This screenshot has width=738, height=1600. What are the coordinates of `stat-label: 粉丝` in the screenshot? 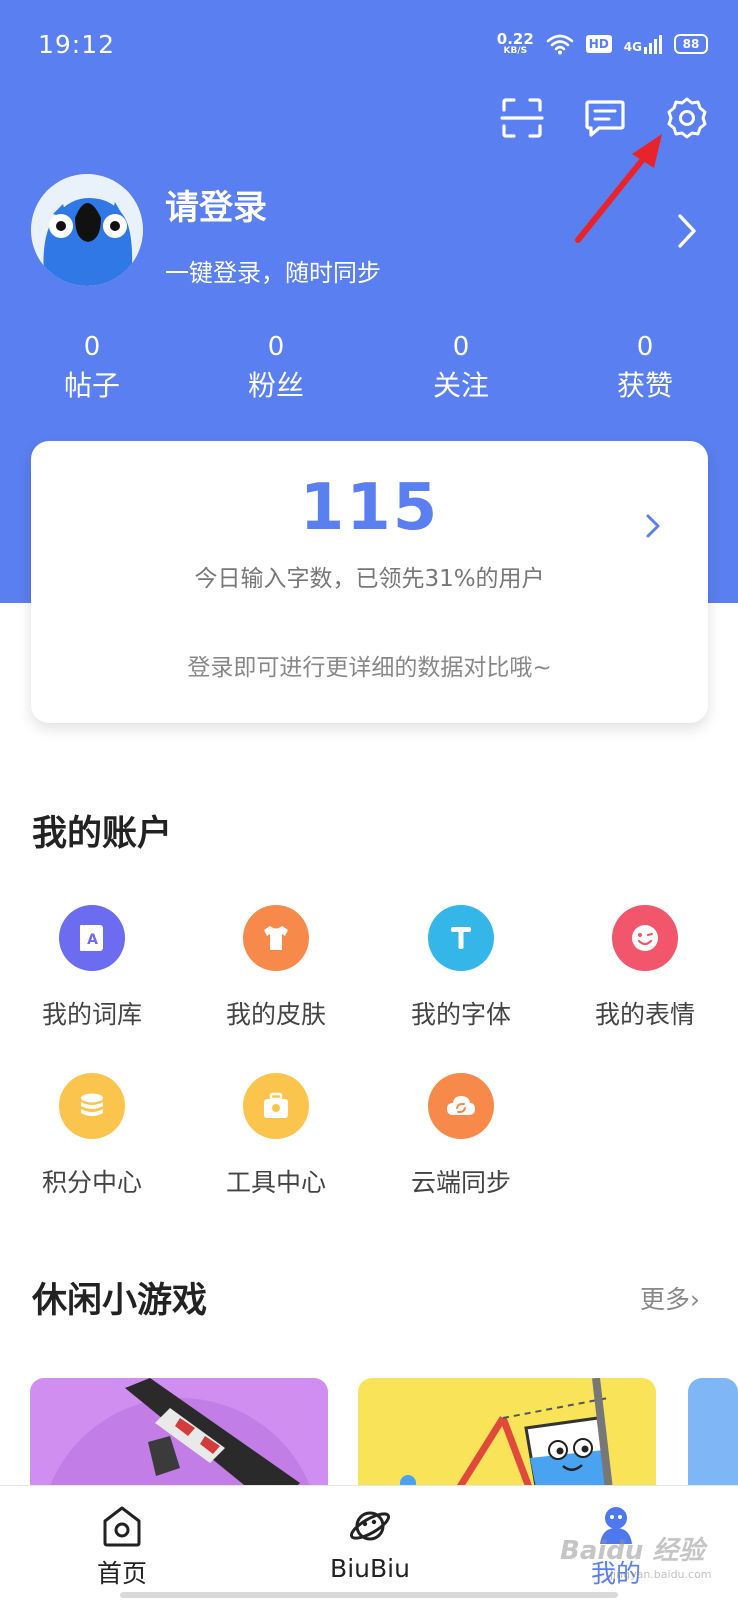 It's located at (275, 385).